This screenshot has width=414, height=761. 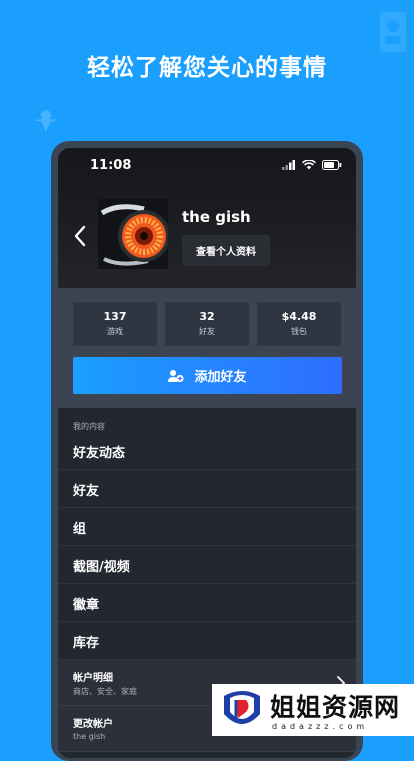 What do you see at coordinates (320, 726) in the screenshot?
I see `watermark-url: dadazzz.com` at bounding box center [320, 726].